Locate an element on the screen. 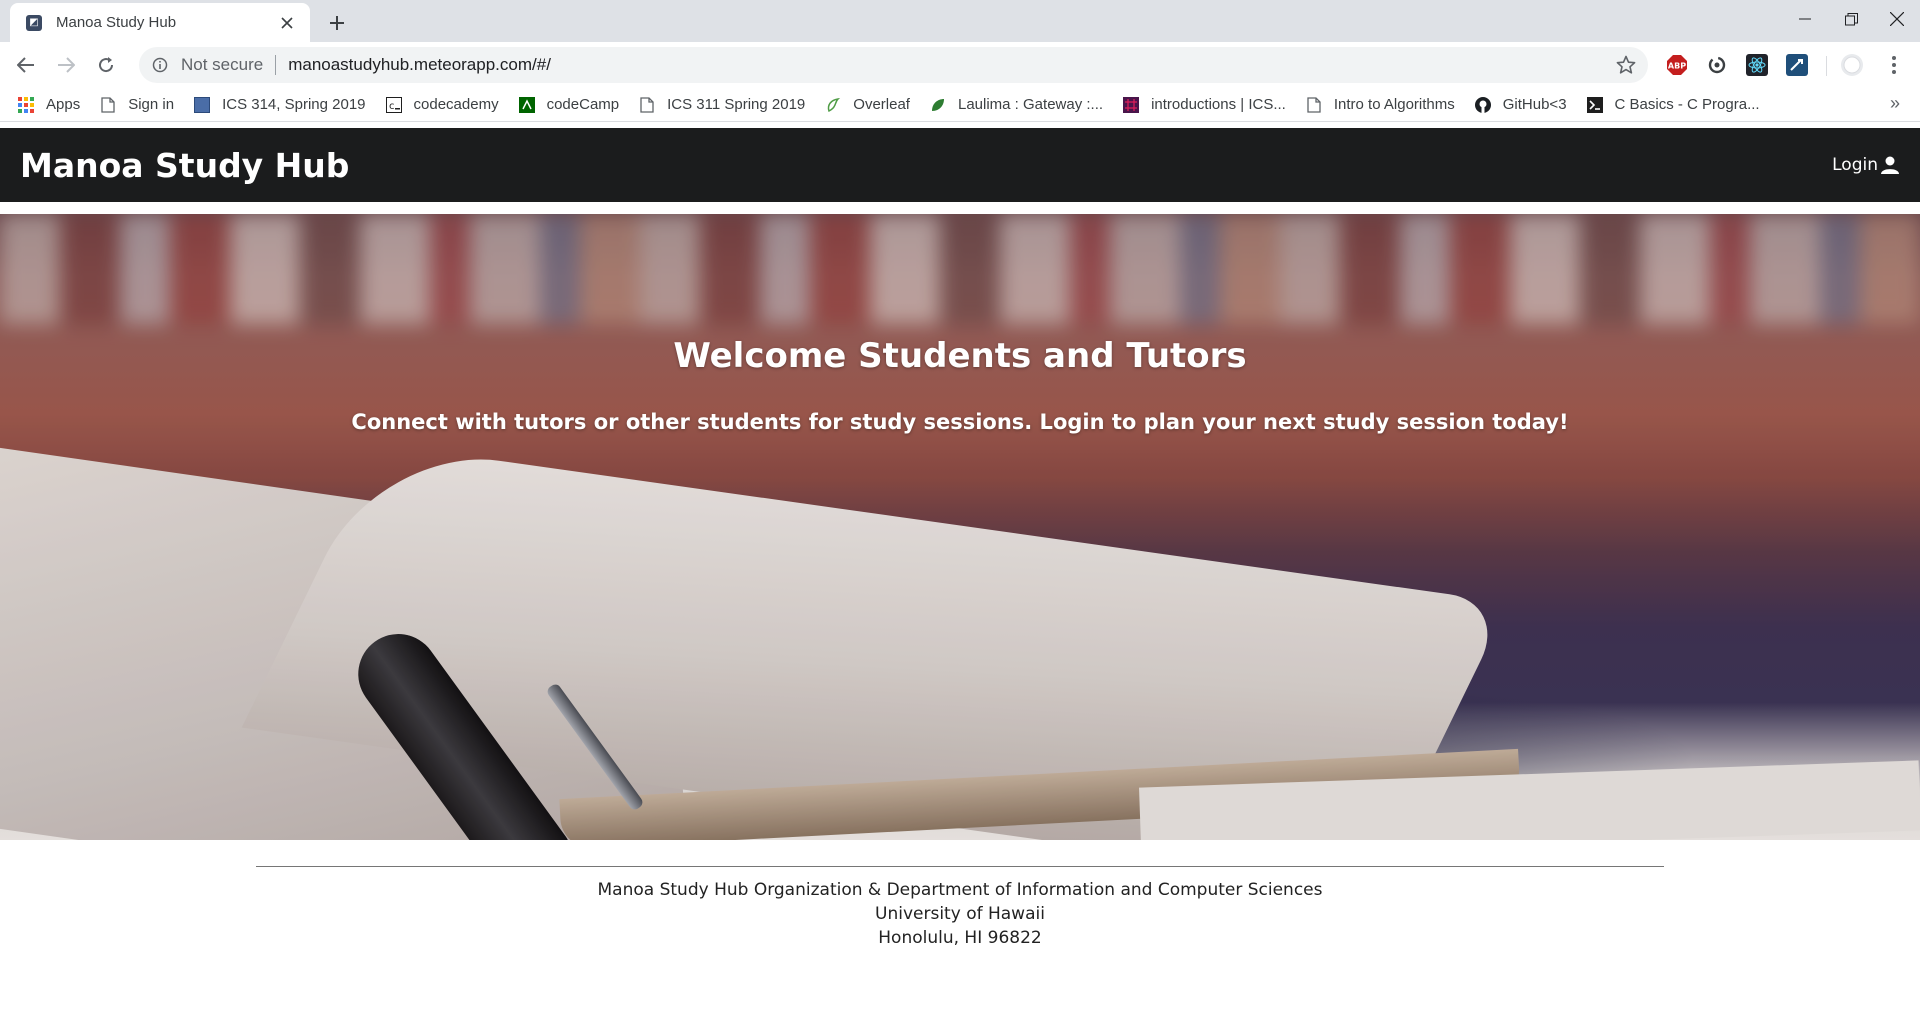 The height and width of the screenshot is (1027, 1920). bookmark-item: Overleaf is located at coordinates (867, 105).